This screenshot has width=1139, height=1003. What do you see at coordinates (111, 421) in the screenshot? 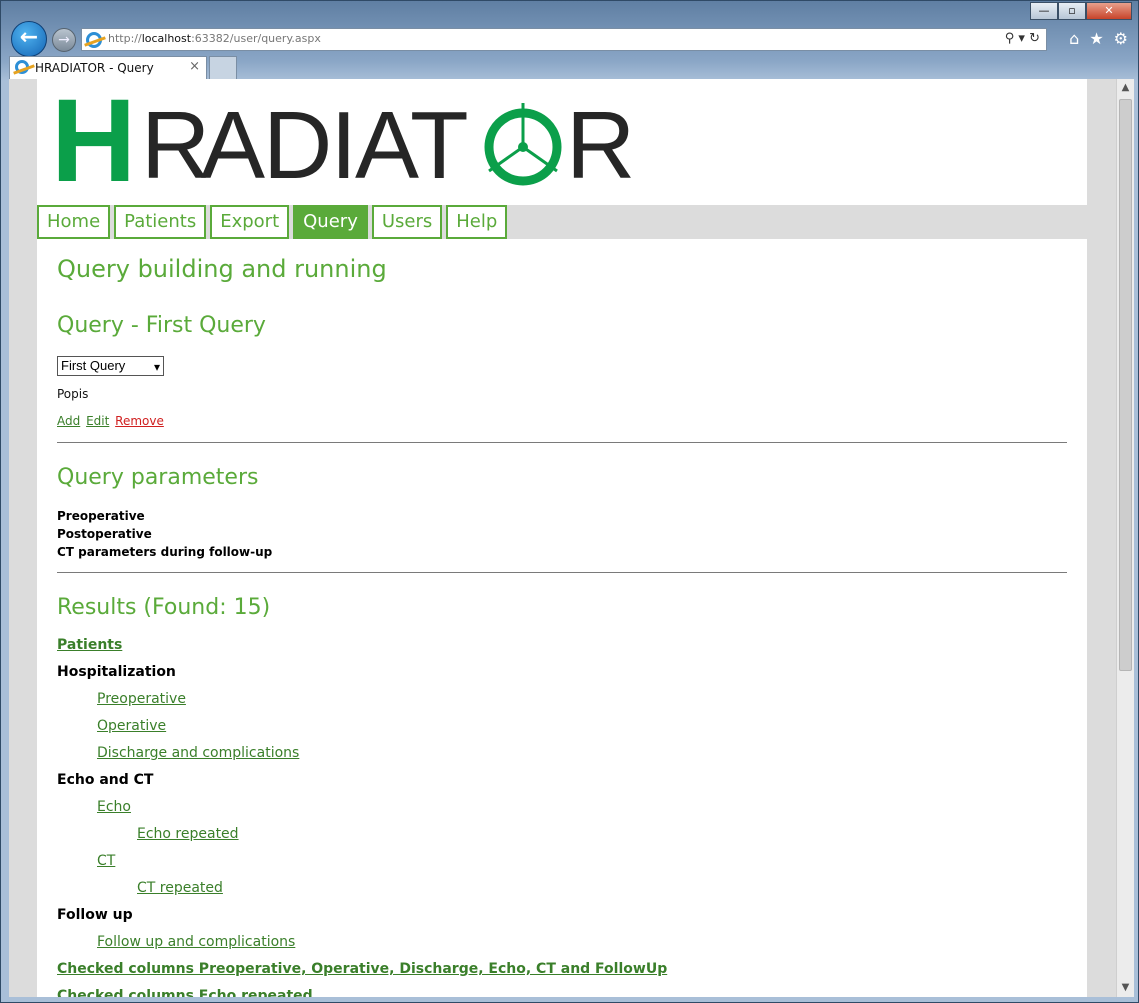
I see `query-actions: Add Edit Remove` at bounding box center [111, 421].